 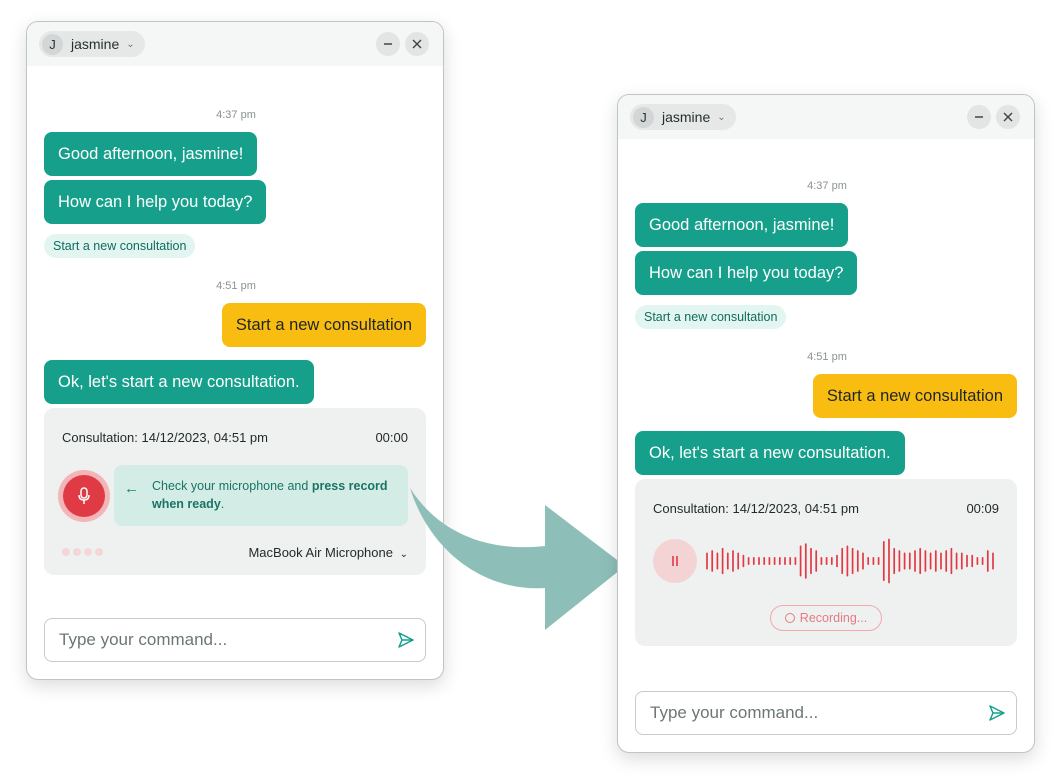 I want to click on transition-arrow, so click(x=517, y=559).